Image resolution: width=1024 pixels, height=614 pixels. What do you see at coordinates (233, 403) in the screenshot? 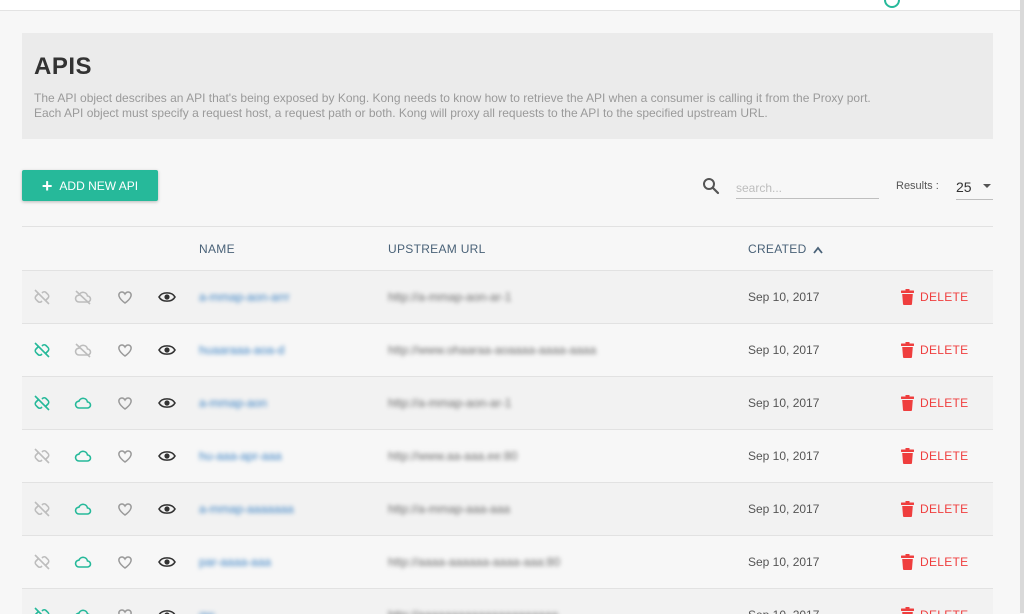
I see `api-name-link: a-mmap-aon` at bounding box center [233, 403].